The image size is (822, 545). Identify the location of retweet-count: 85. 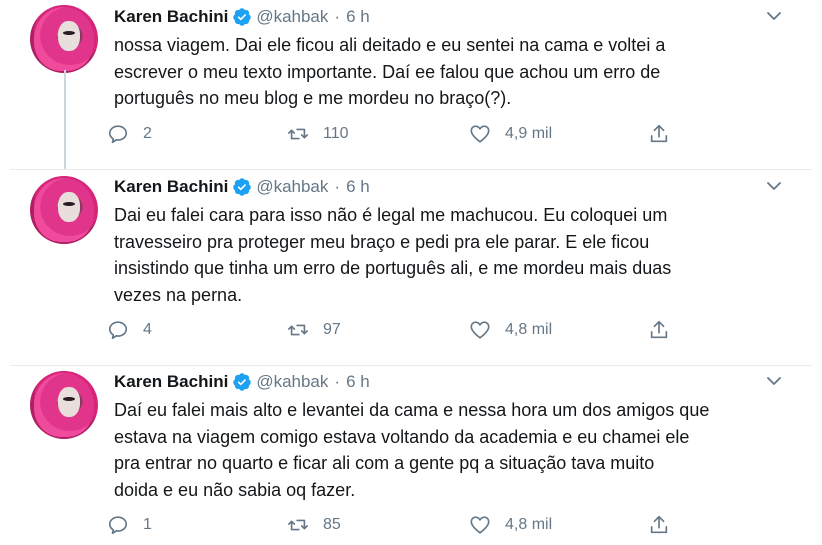
(332, 524).